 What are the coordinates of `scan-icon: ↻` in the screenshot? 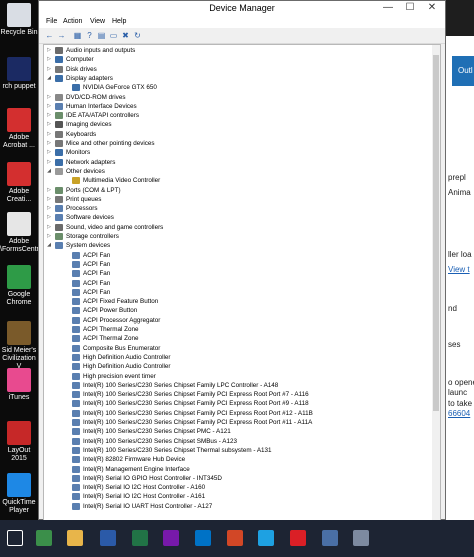 It's located at (137, 35).